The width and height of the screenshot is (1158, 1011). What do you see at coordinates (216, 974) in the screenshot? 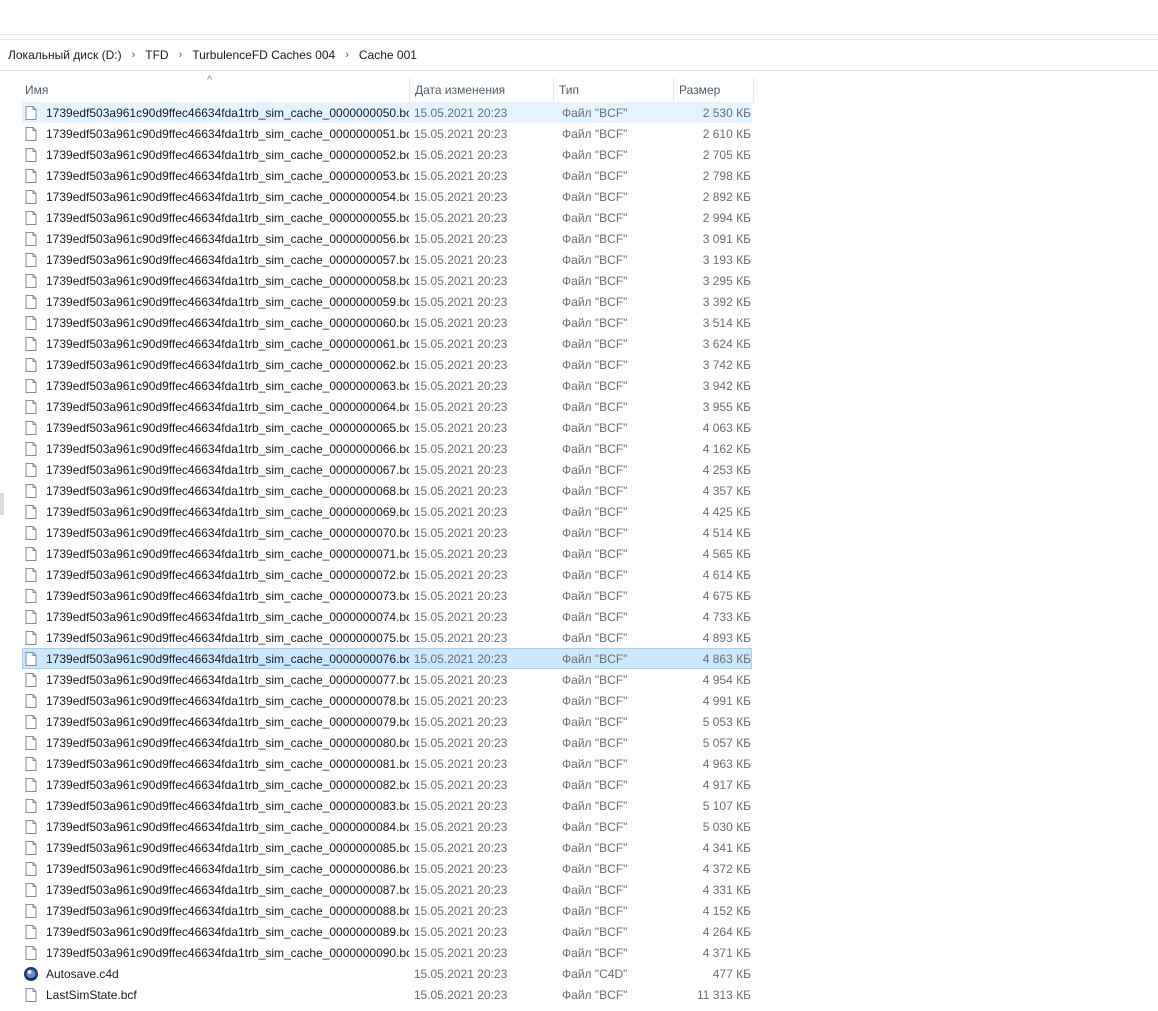
I see `file-name-cell: Autosave.c4d` at bounding box center [216, 974].